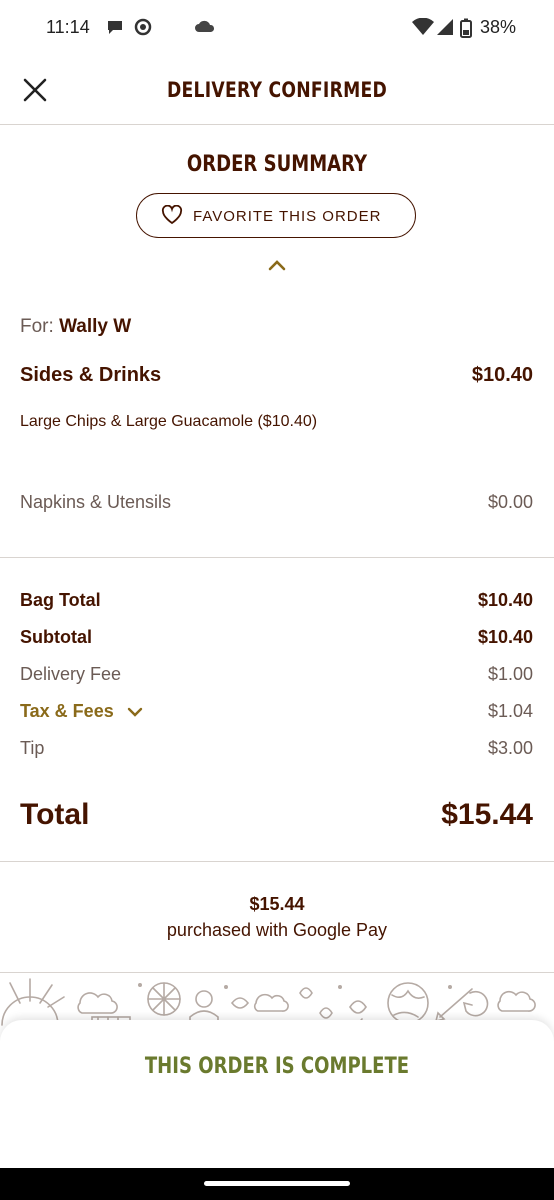 Image resolution: width=554 pixels, height=1200 pixels. What do you see at coordinates (423, 26) in the screenshot?
I see `wifi-icon` at bounding box center [423, 26].